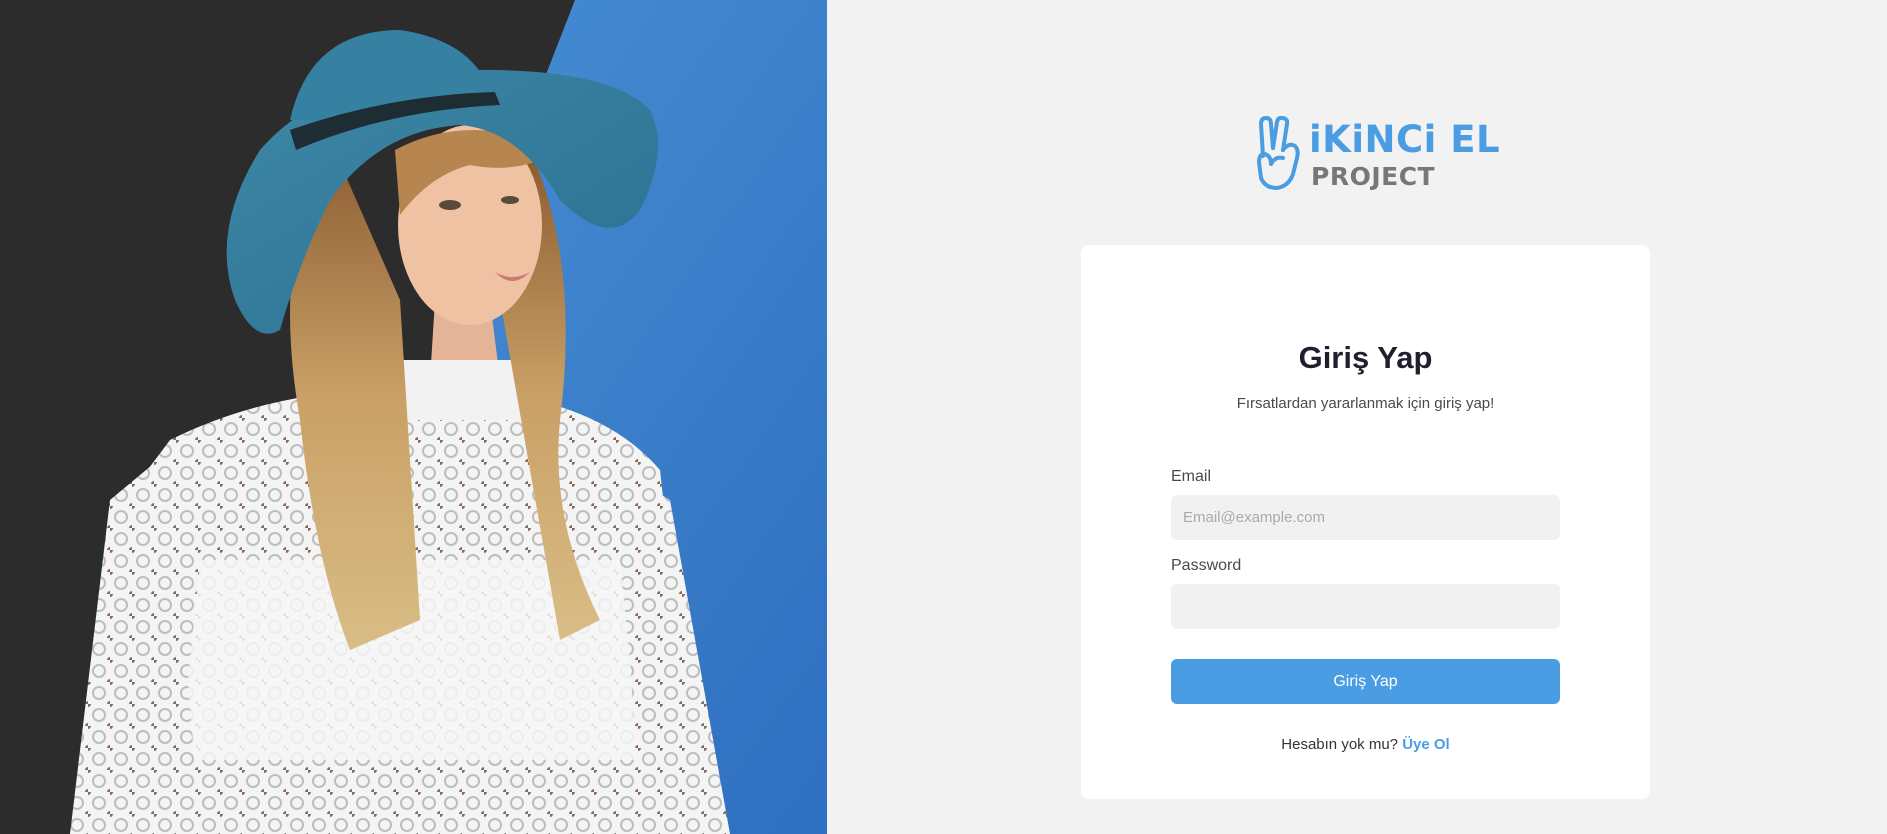  Describe the element at coordinates (1206, 565) in the screenshot. I see `password-label: Password` at that location.